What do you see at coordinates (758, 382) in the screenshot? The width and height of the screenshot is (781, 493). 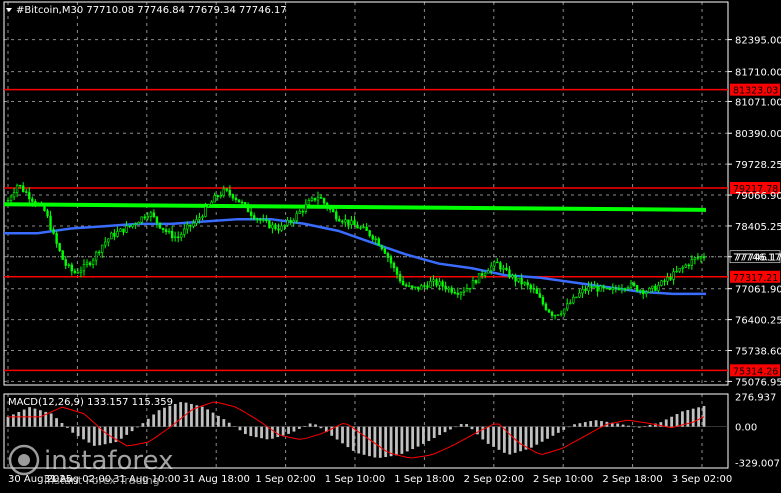 I see `price-tick-label: 75076.95` at bounding box center [758, 382].